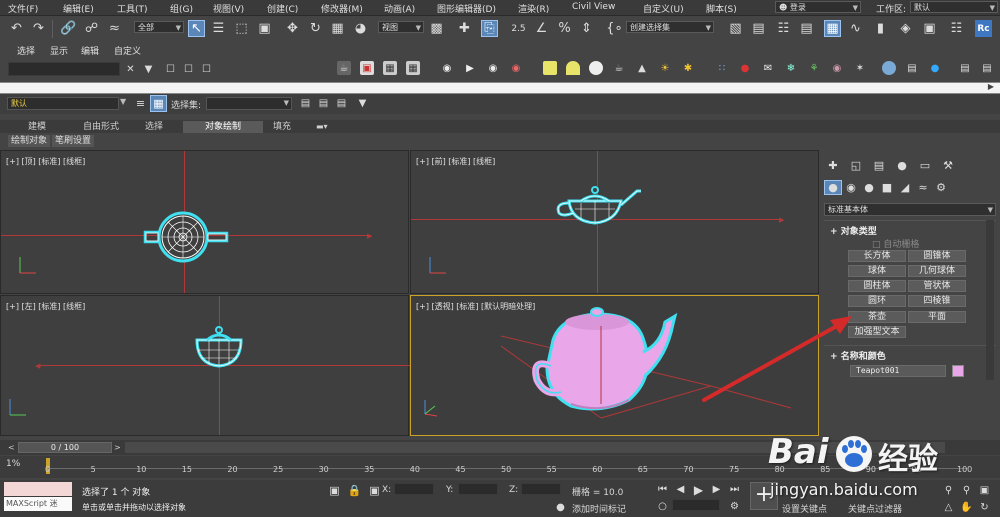 This screenshot has width=1000, height=517. I want to click on doc2-icon: ▤, so click(341, 103).